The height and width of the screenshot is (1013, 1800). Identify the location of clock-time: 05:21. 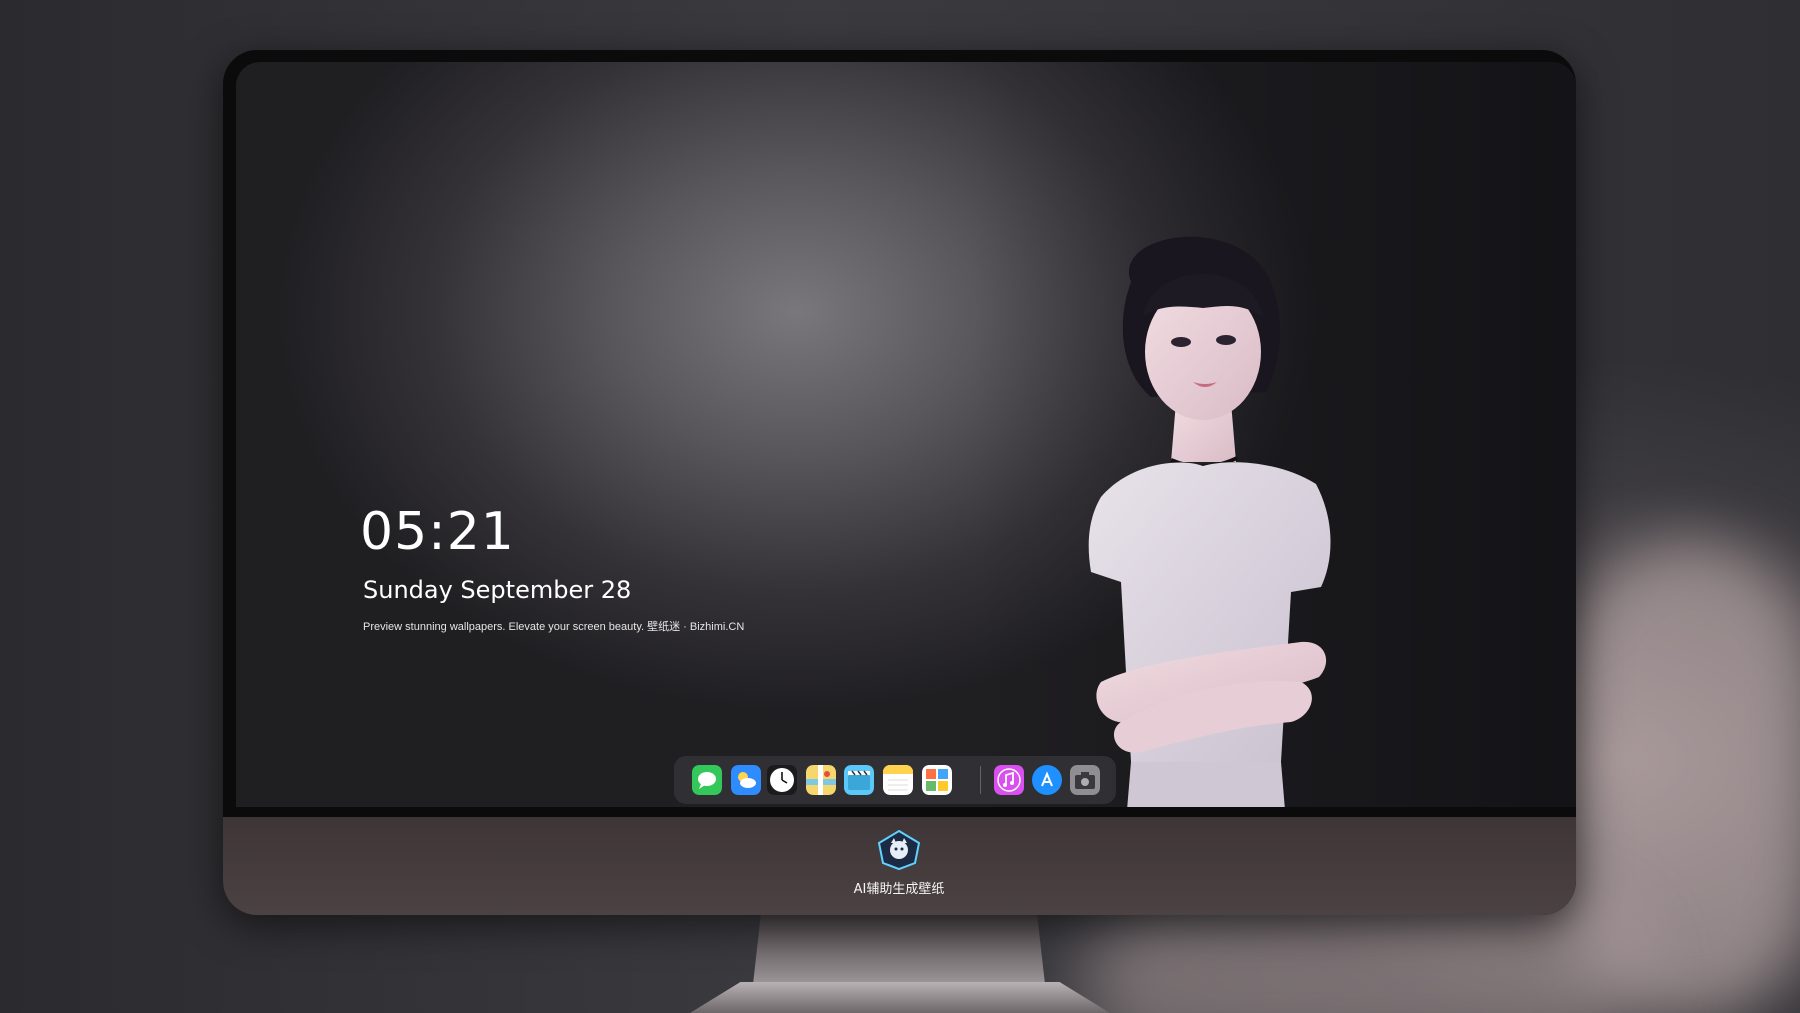
(437, 532).